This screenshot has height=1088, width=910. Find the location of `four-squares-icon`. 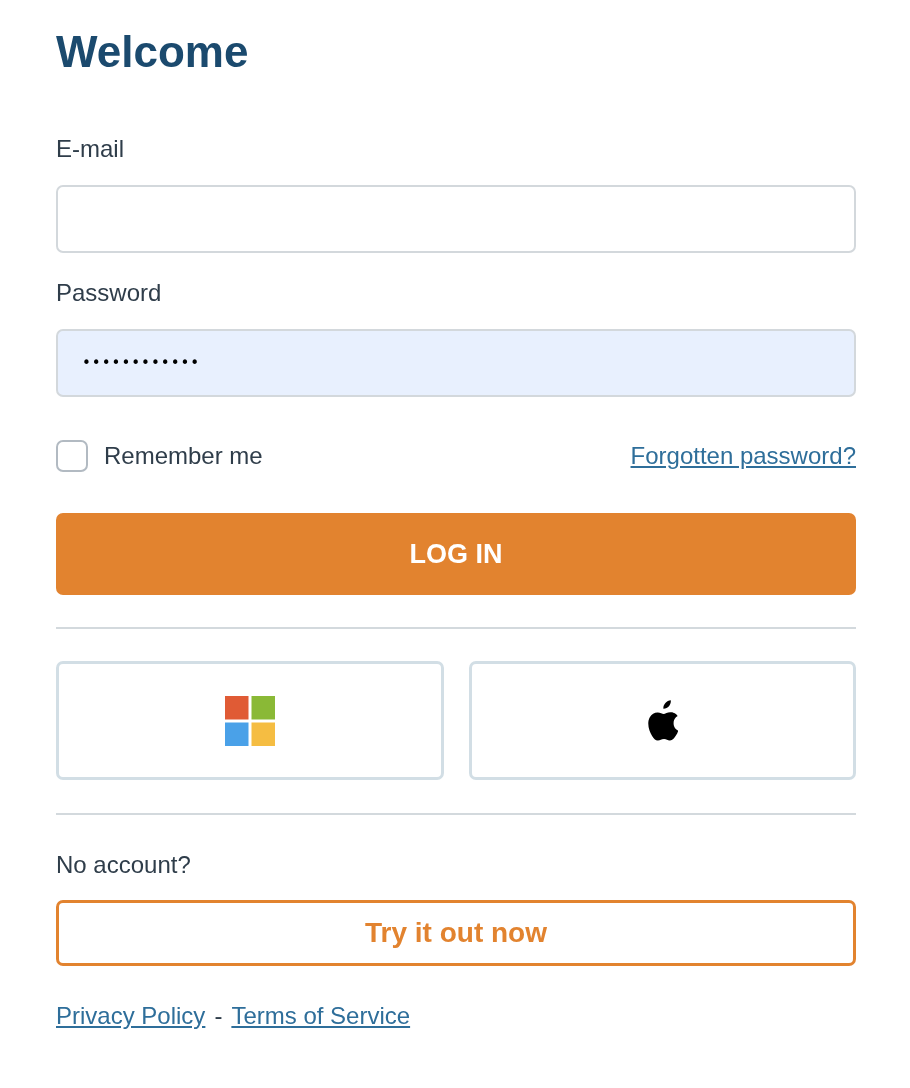

four-squares-icon is located at coordinates (249, 720).